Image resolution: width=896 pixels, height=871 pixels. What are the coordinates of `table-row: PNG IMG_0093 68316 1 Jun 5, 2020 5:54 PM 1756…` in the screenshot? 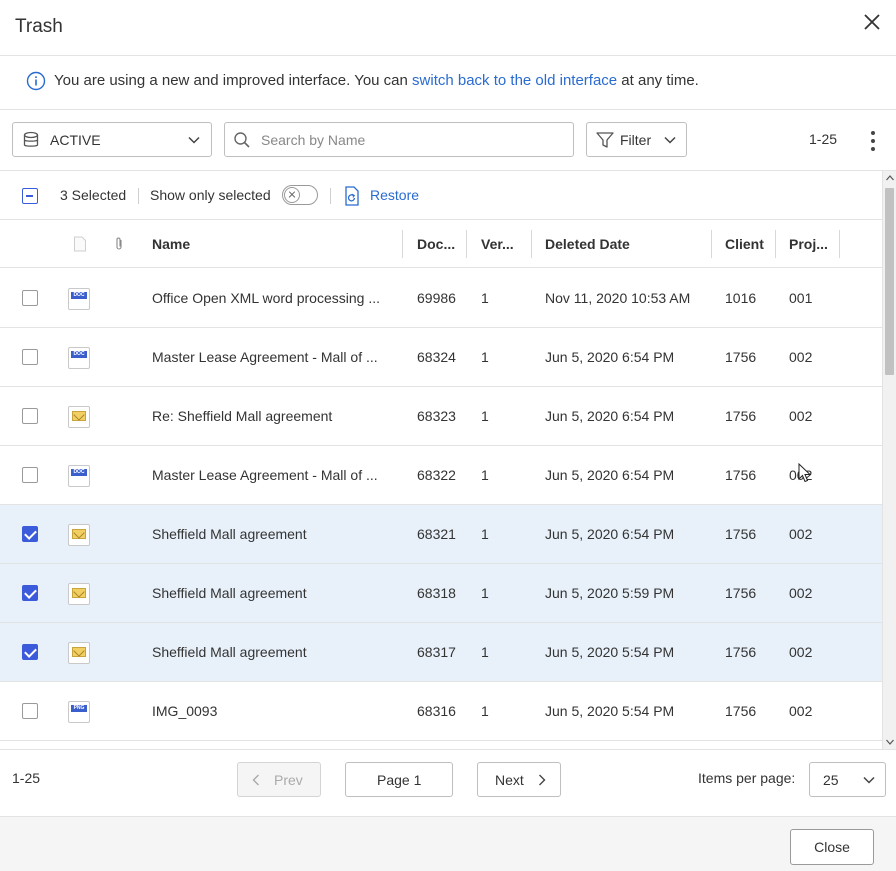 It's located at (441, 711).